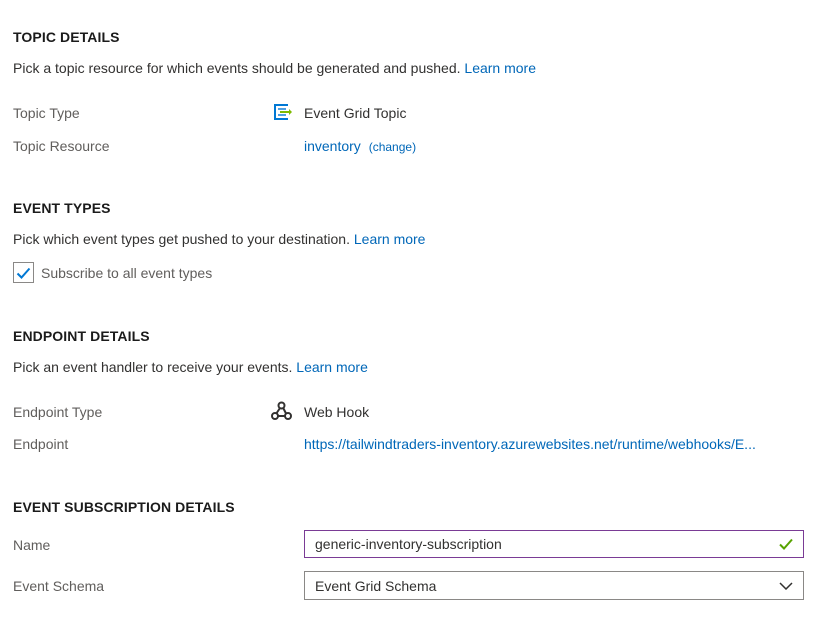 This screenshot has width=817, height=633. What do you see at coordinates (355, 113) in the screenshot?
I see `topic-type-text: Event Grid Topic` at bounding box center [355, 113].